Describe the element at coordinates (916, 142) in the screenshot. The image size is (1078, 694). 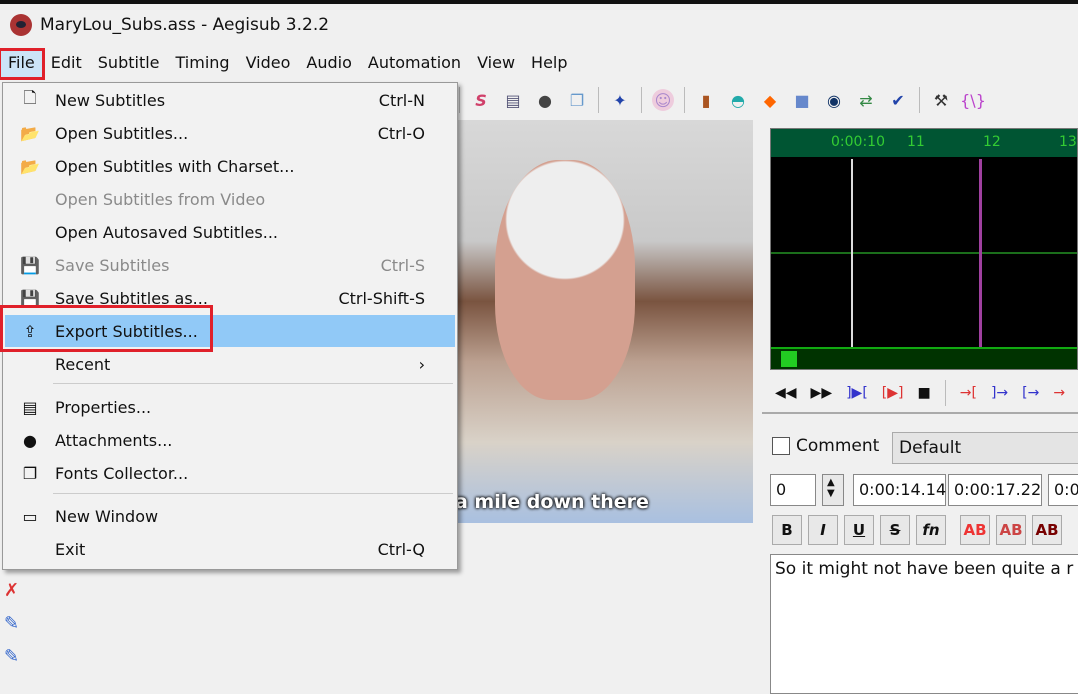
I see `tick-label: 11` at that location.